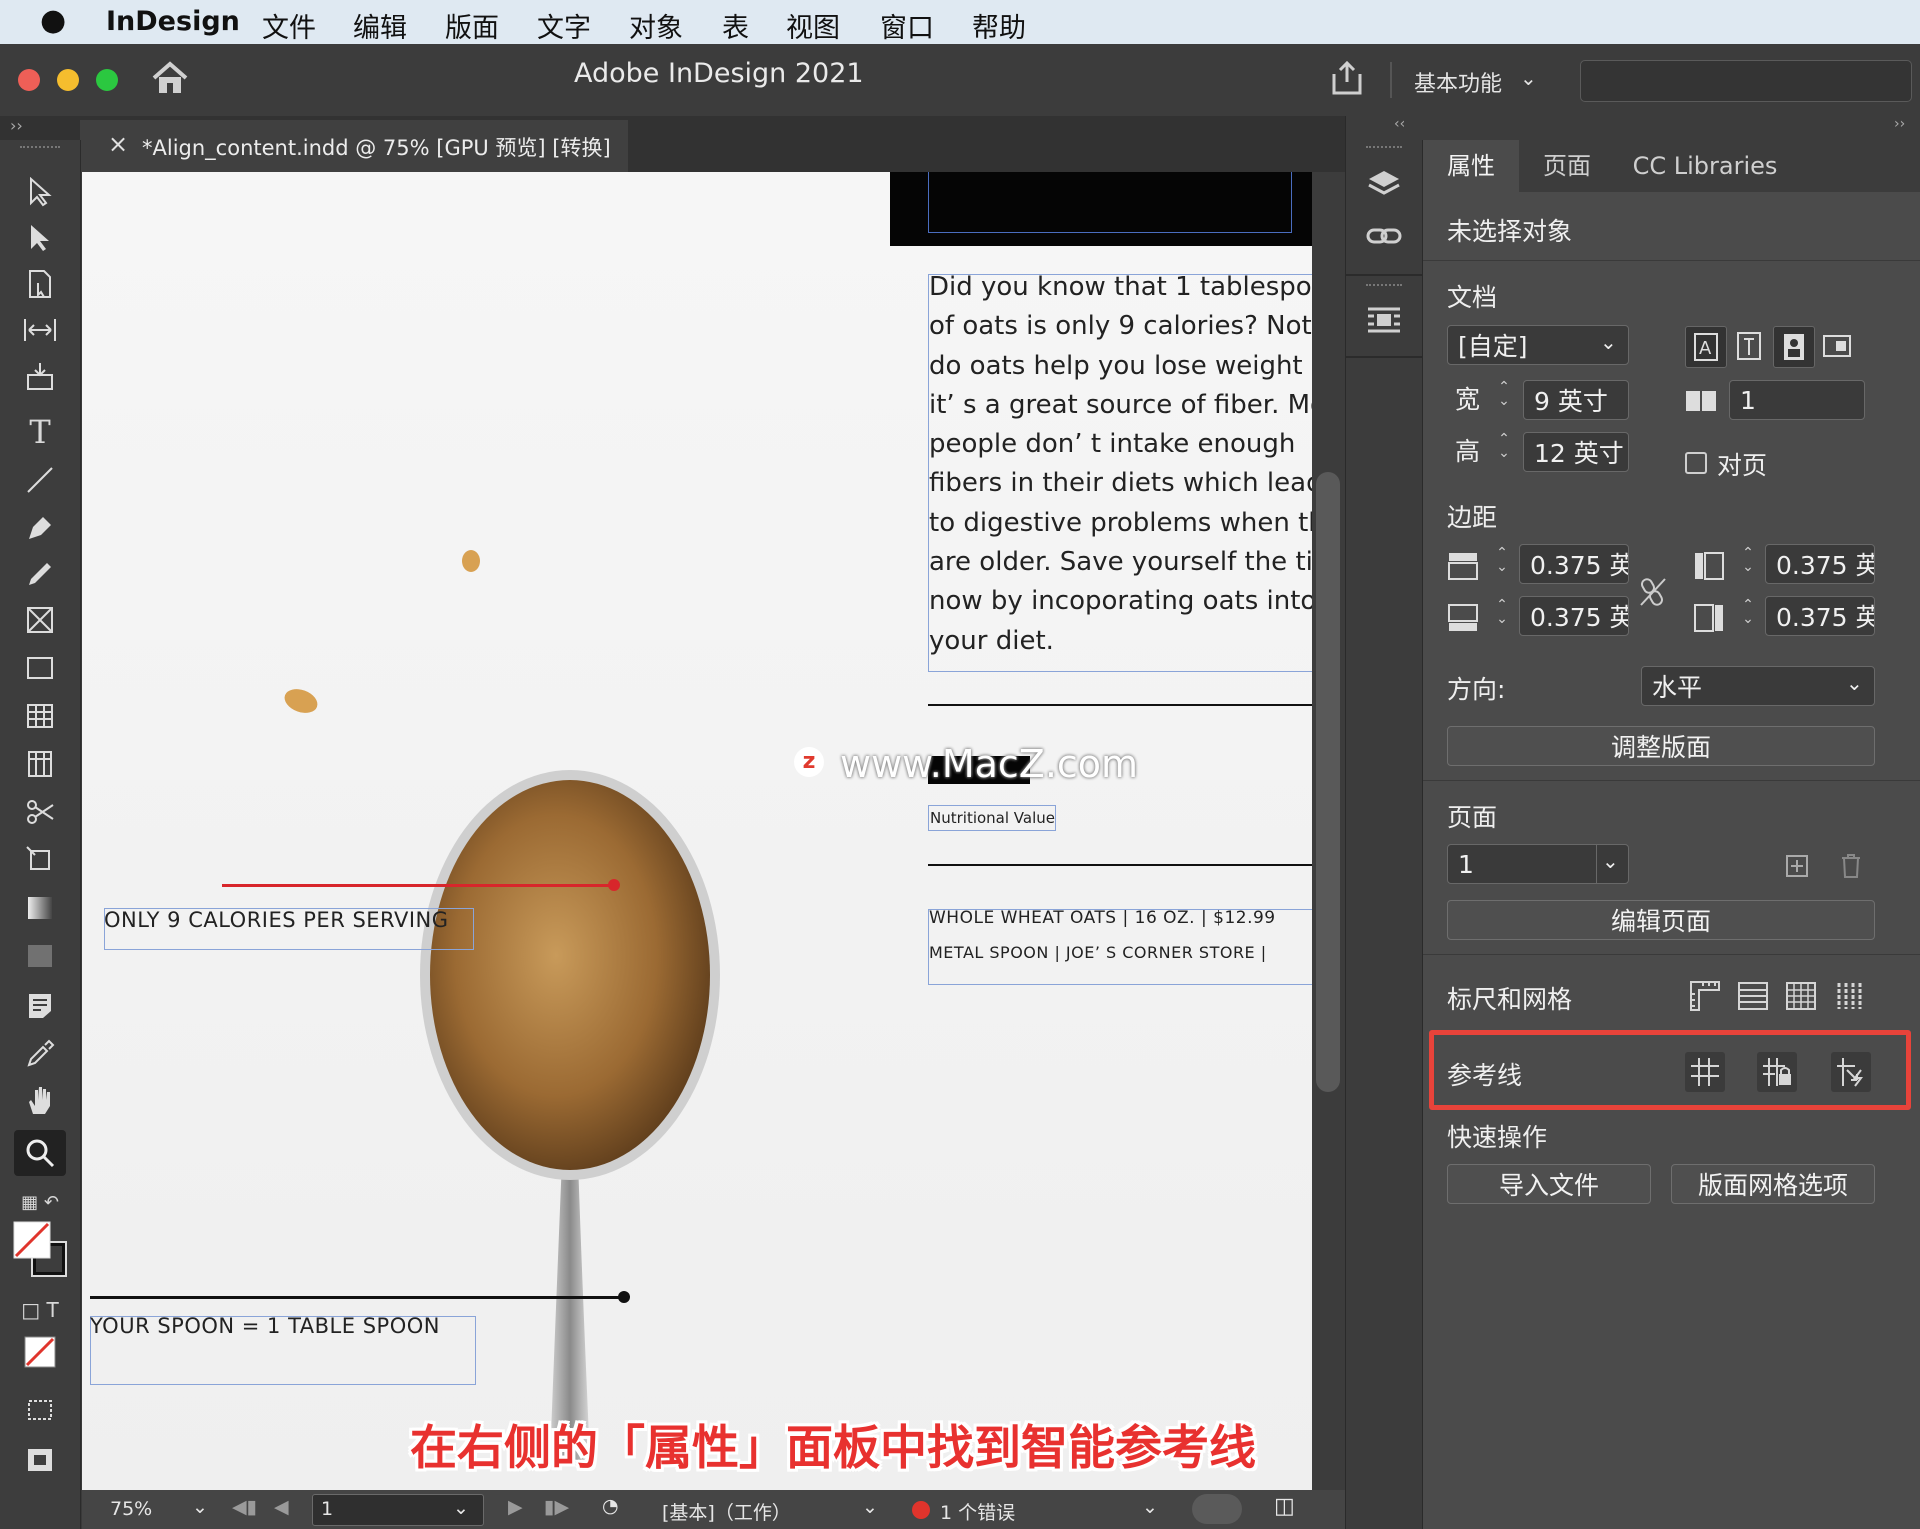 This screenshot has height=1529, width=1920. Describe the element at coordinates (40, 330) in the screenshot. I see `gap-tool-icon` at that location.